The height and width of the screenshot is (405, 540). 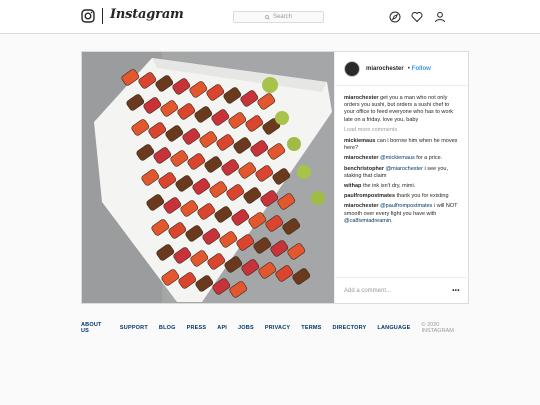 What do you see at coordinates (147, 14) in the screenshot?
I see `instagram-wordmark: Instagram` at bounding box center [147, 14].